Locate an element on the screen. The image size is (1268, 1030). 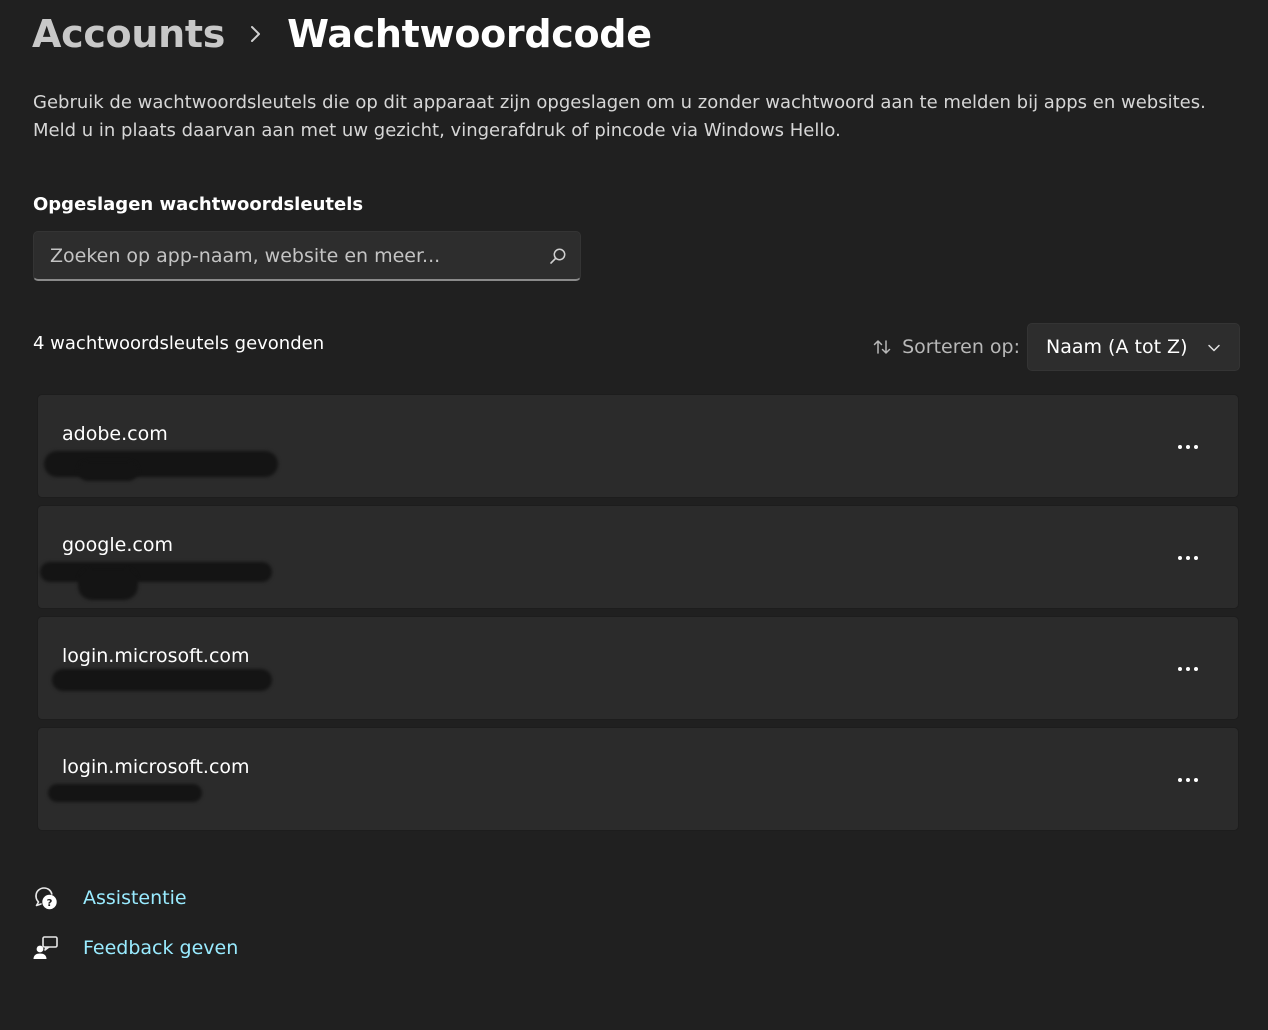
help-links: ? Assistentie Feedback geven is located at coordinates (135, 930).